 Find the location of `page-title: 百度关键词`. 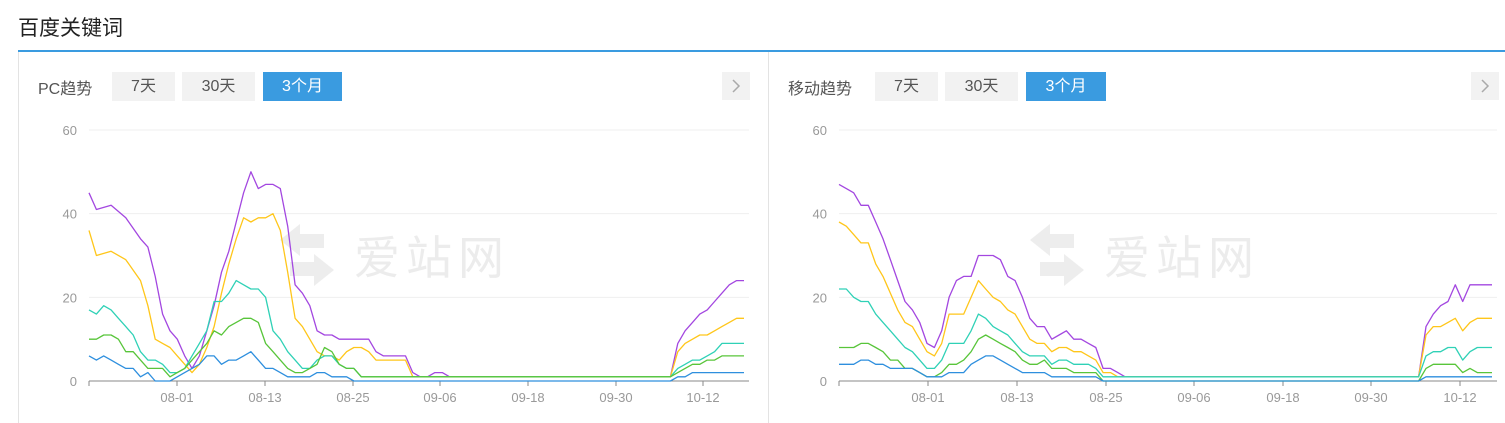

page-title: 百度关键词 is located at coordinates (70, 28).